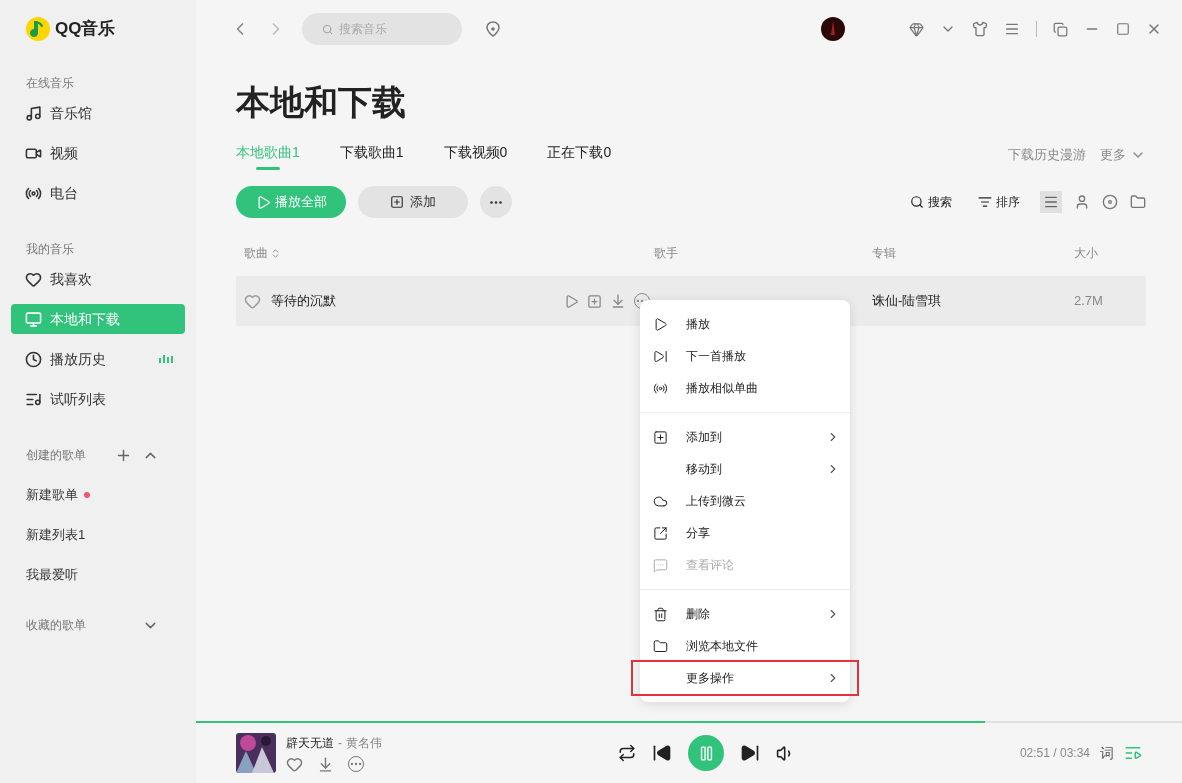  Describe the element at coordinates (85, 29) in the screenshot. I see `app-name: QQ音乐` at that location.